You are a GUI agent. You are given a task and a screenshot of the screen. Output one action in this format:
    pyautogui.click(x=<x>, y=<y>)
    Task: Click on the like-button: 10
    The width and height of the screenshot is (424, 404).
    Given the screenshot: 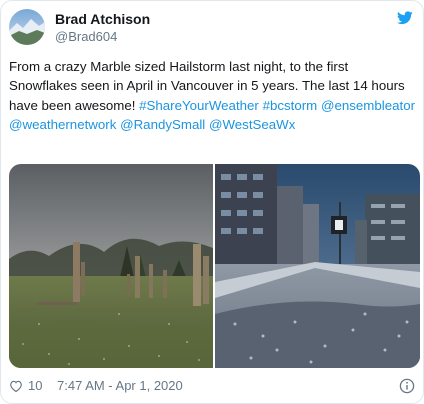 What is the action you would take?
    pyautogui.click(x=25, y=386)
    